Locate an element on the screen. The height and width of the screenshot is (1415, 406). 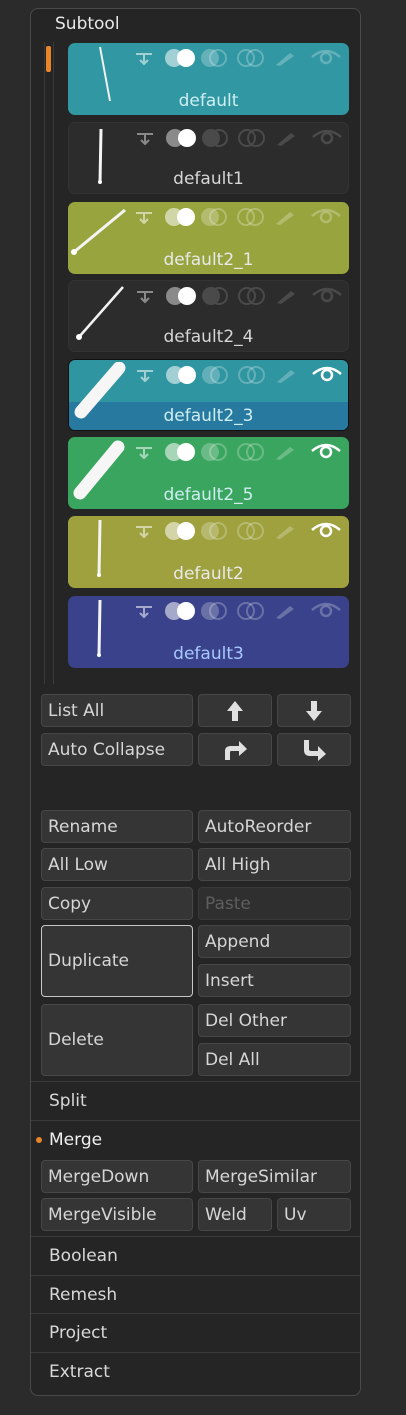
boolean-label: Boolean is located at coordinates (83, 1255).